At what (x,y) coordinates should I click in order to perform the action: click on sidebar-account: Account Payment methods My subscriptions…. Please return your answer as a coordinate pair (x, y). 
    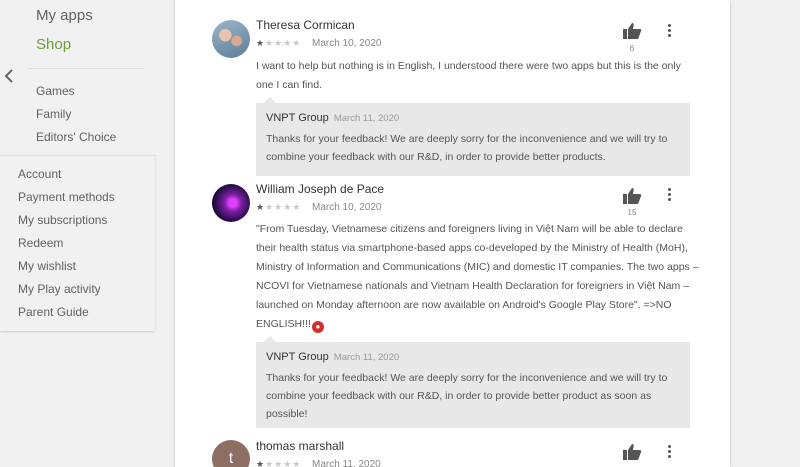
    Looking at the image, I should click on (77, 243).